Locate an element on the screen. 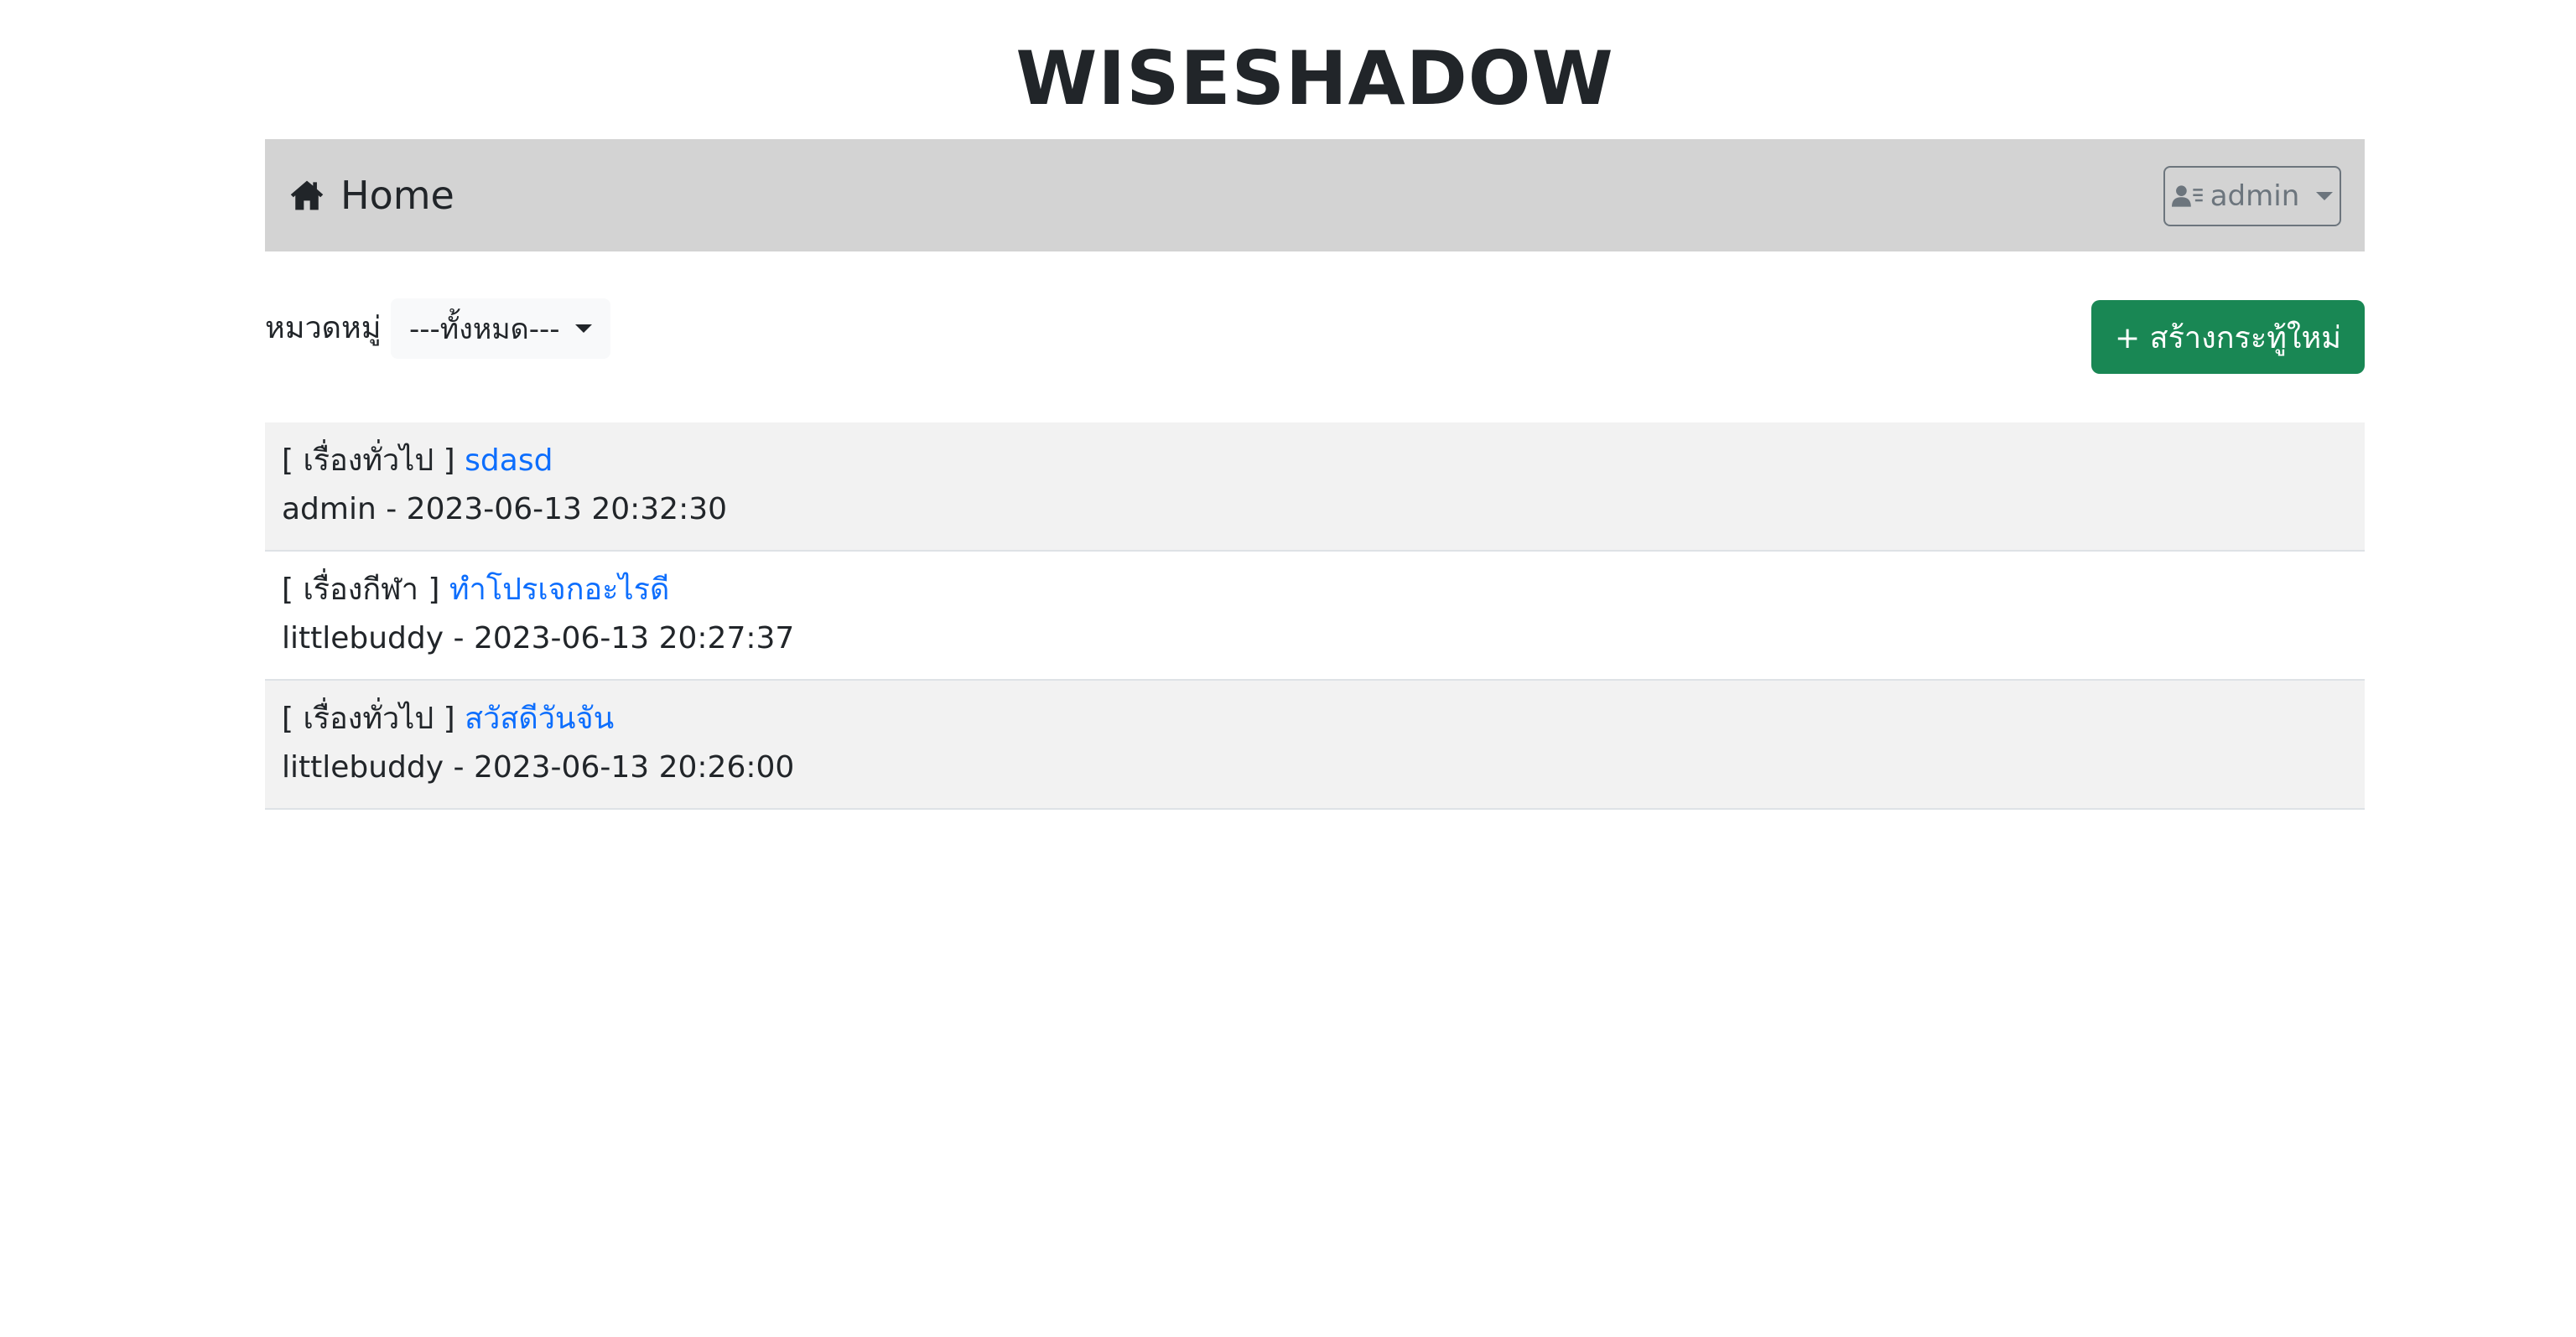  post-heading: [ เรื่องกีฬา ] ทำโปรเจกอะไรดี is located at coordinates (475, 590).